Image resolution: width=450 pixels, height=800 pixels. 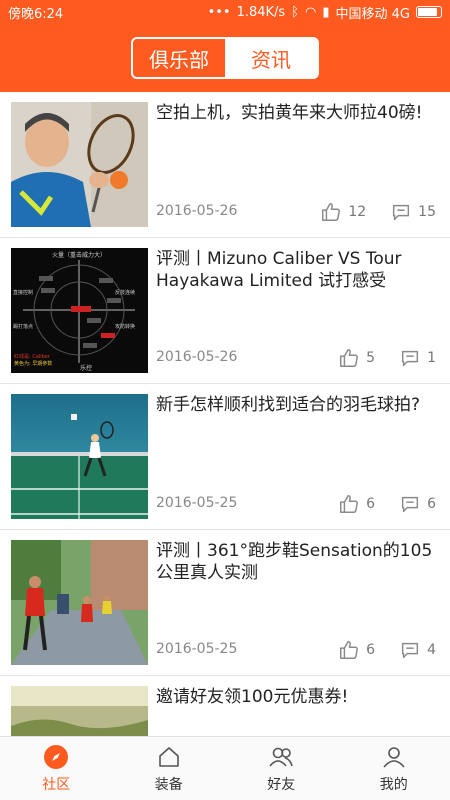 What do you see at coordinates (23, 326) in the screenshot?
I see `thumb-axis-left2: 踢打落点` at bounding box center [23, 326].